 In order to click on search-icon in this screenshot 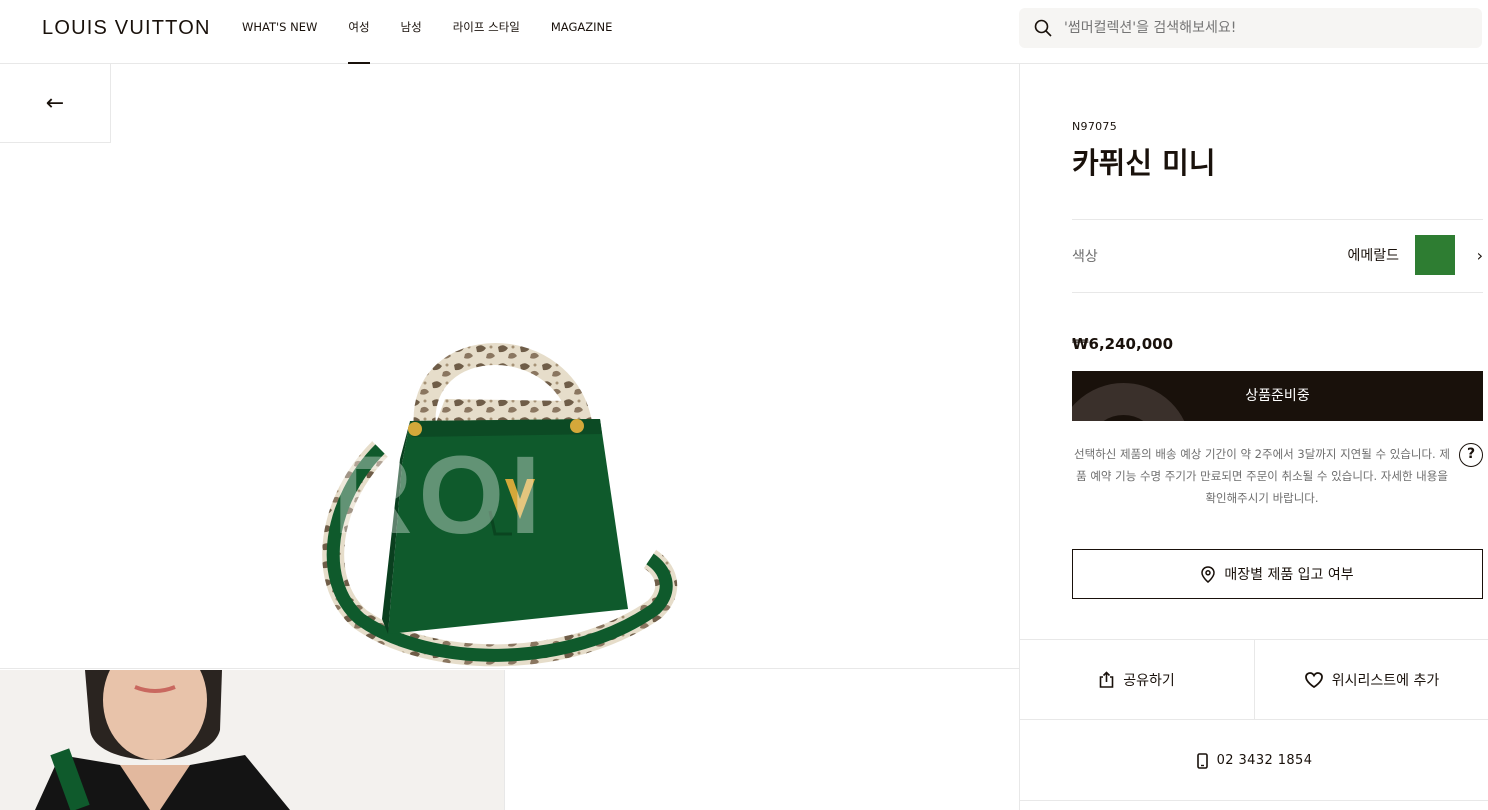, I will do `click(1043, 28)`.